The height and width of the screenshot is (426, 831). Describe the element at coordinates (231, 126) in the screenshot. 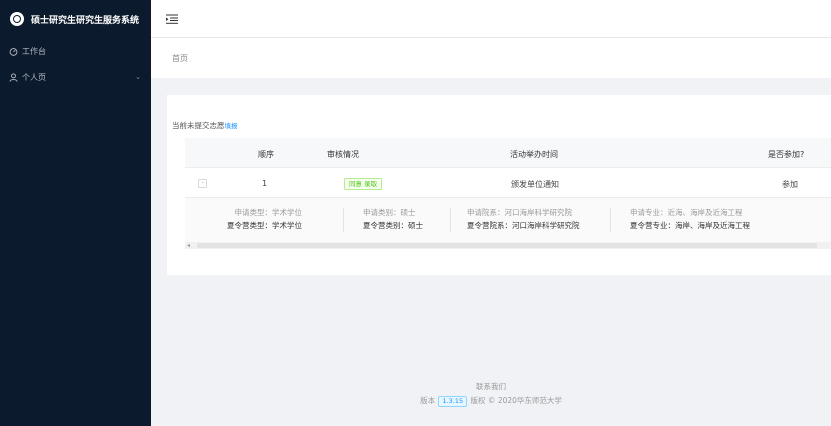

I see `fill-application-link: 填报` at that location.